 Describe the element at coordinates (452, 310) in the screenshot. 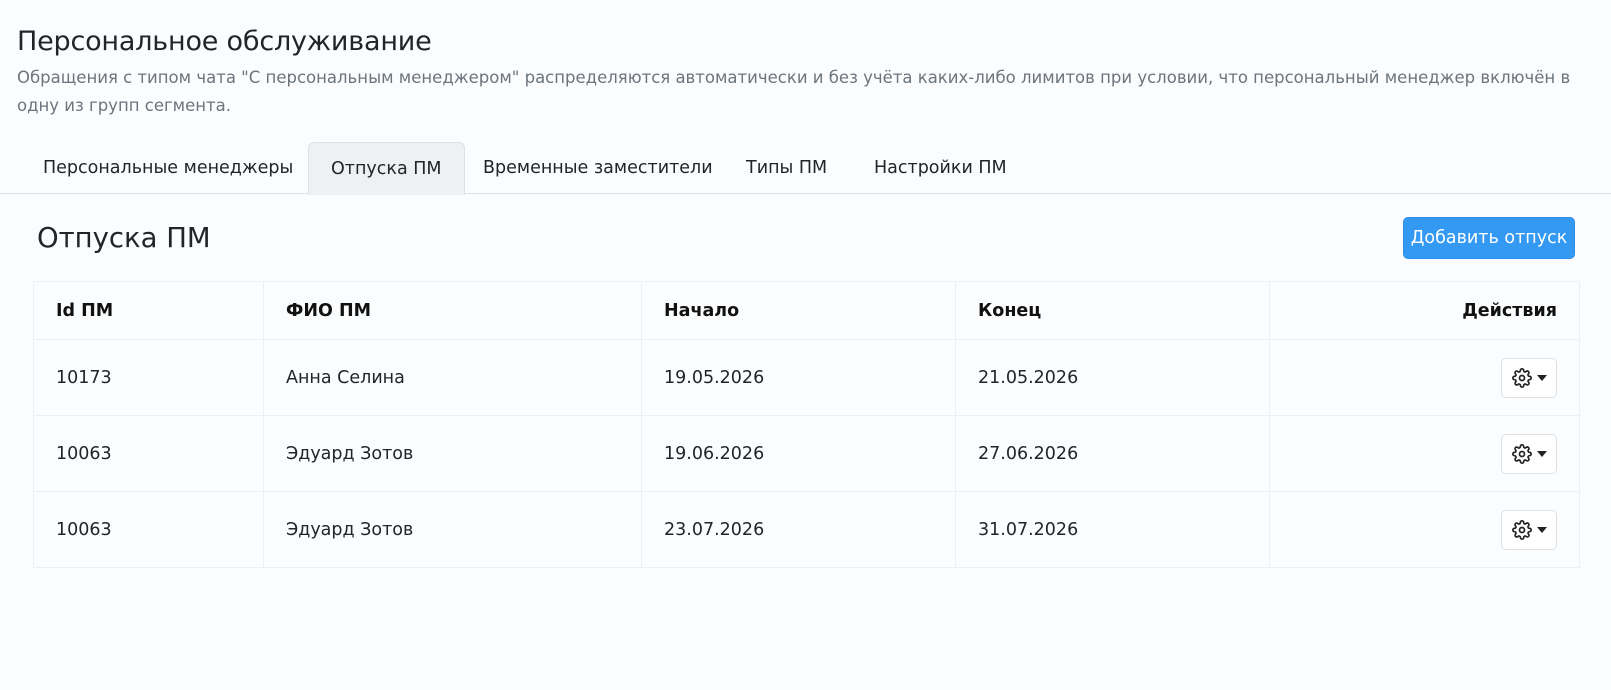

I see `column-header-name: ФИО ПМ` at that location.